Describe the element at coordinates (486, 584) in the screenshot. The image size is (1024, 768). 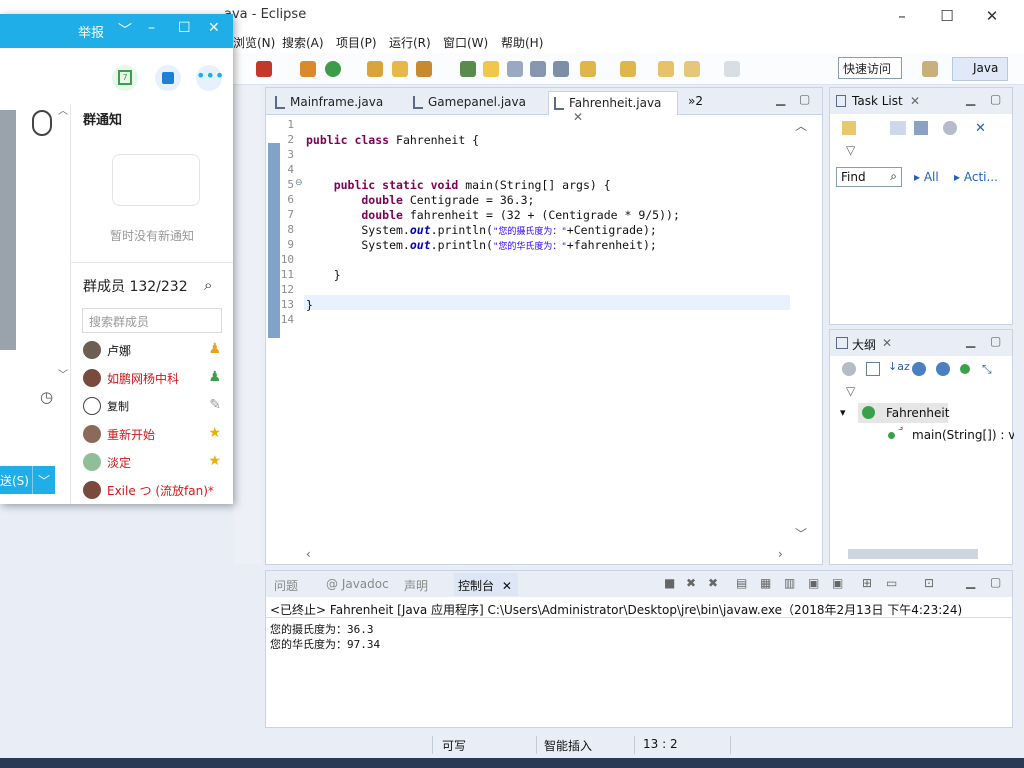
I see `tab-console: 控制台 ✕` at that location.